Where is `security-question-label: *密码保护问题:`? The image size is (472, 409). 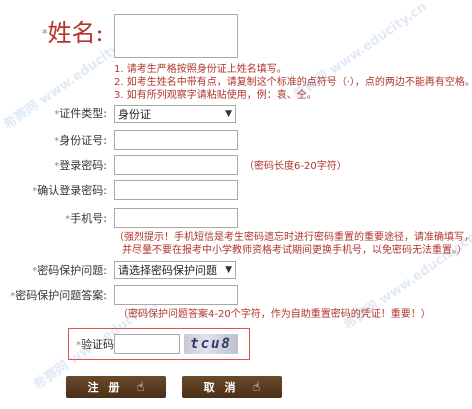
security-question-label: *密码保护问题: is located at coordinates (69, 270).